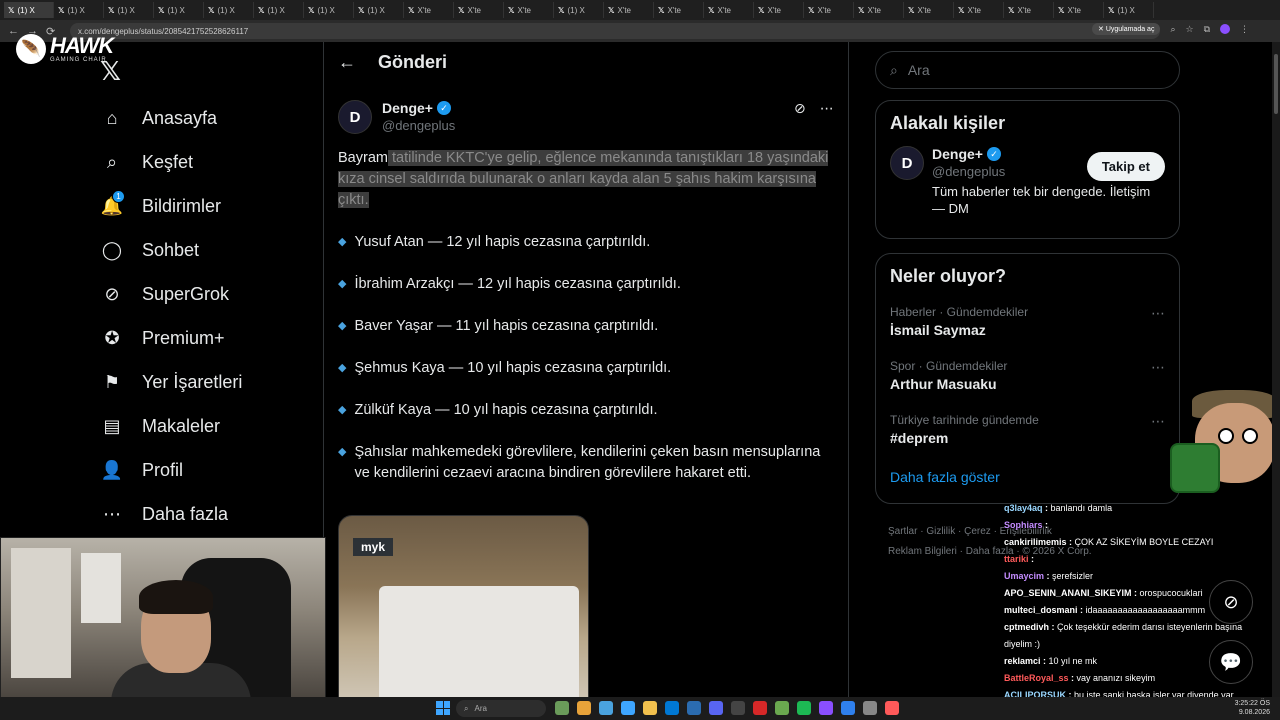 The width and height of the screenshot is (1280, 720). What do you see at coordinates (171, 338) in the screenshot?
I see `sidebar-item-premium-: ✪ Premium+` at bounding box center [171, 338].